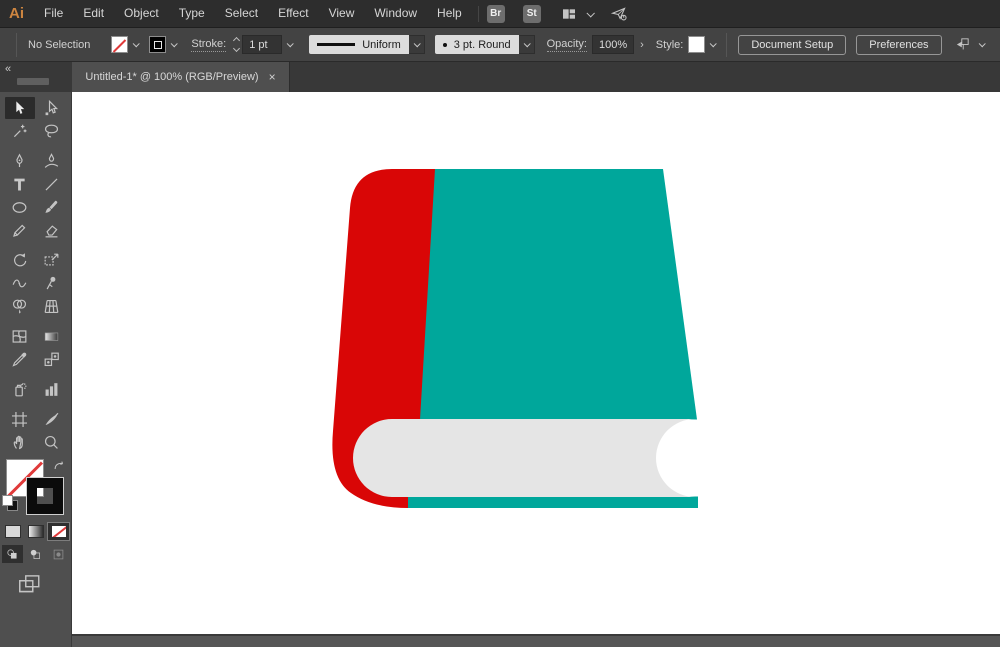  I want to click on eraser-tool, so click(52, 230).